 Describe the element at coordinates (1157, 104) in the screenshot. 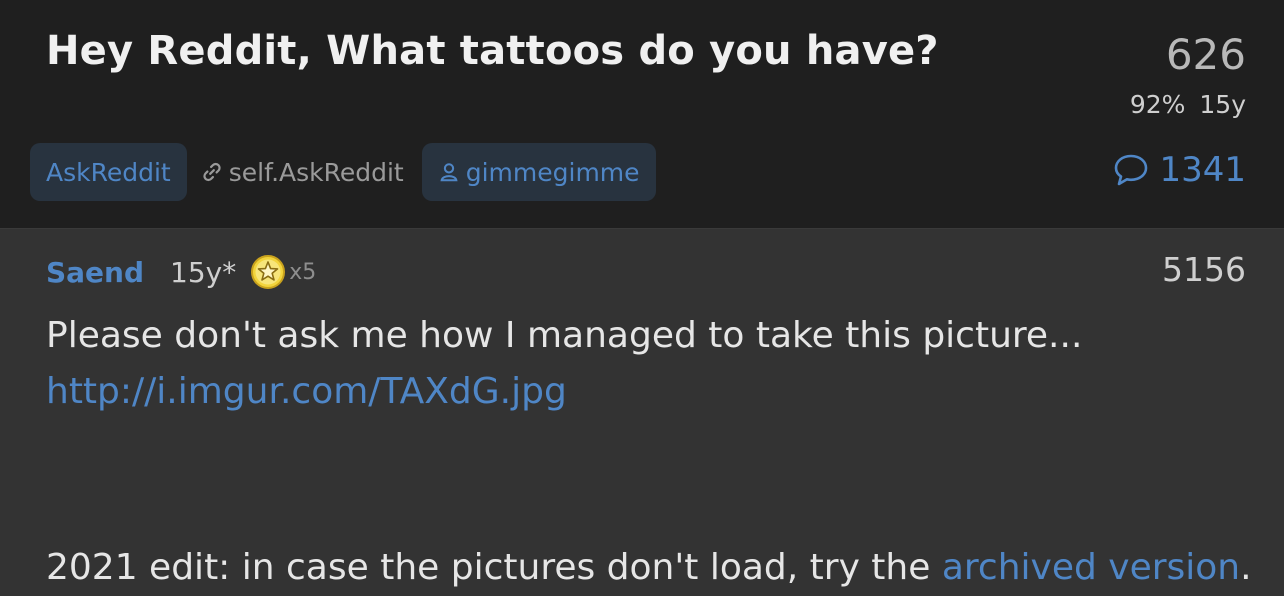

I see `upvote-ratio: 92%` at that location.